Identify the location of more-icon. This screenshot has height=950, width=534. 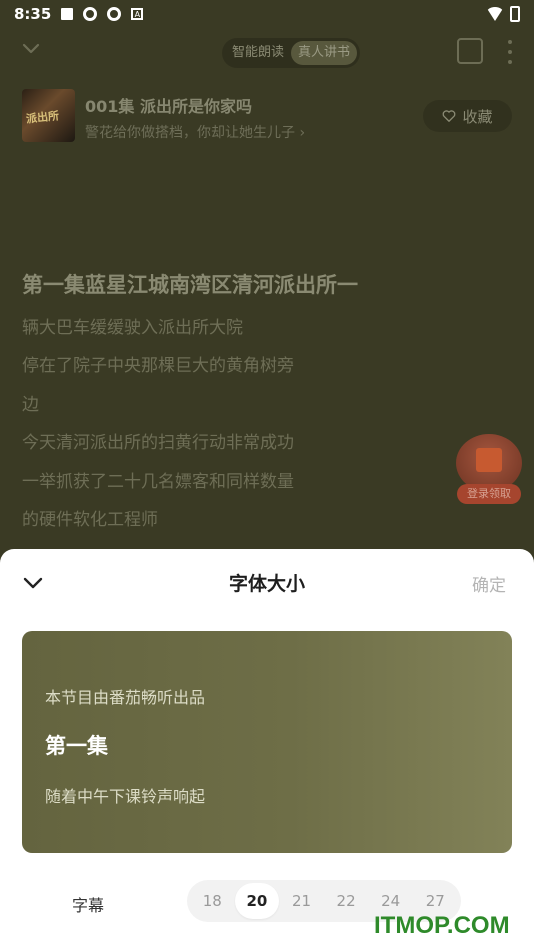
(510, 52).